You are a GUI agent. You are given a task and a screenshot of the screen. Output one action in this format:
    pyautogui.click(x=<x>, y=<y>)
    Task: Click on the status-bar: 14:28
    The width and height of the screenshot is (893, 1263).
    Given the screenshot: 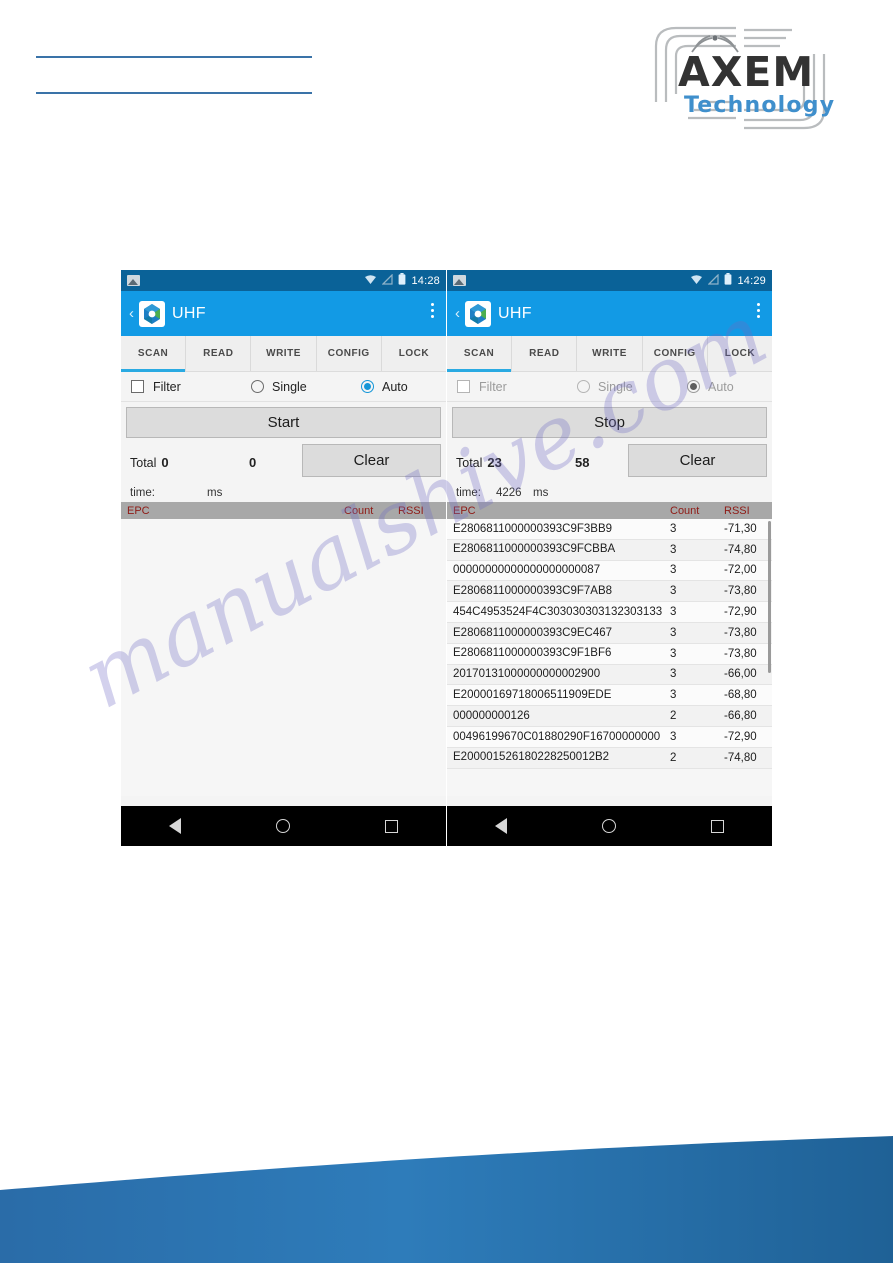 What is the action you would take?
    pyautogui.click(x=283, y=280)
    